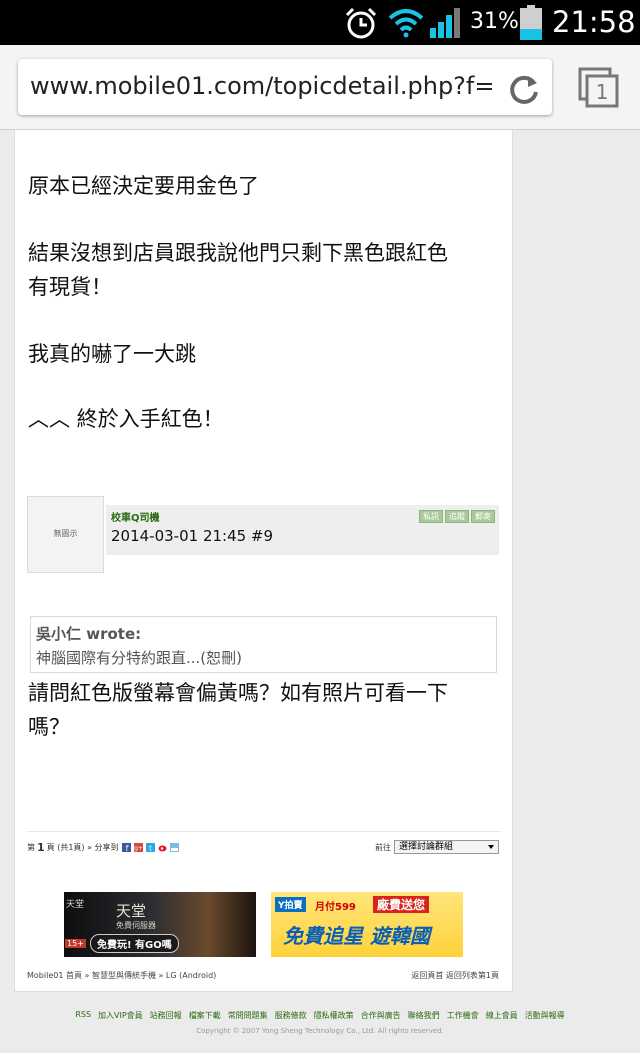 Image resolution: width=640 pixels, height=1053 pixels. What do you see at coordinates (483, 516) in the screenshot?
I see `mail-button: 郵寄` at bounding box center [483, 516].